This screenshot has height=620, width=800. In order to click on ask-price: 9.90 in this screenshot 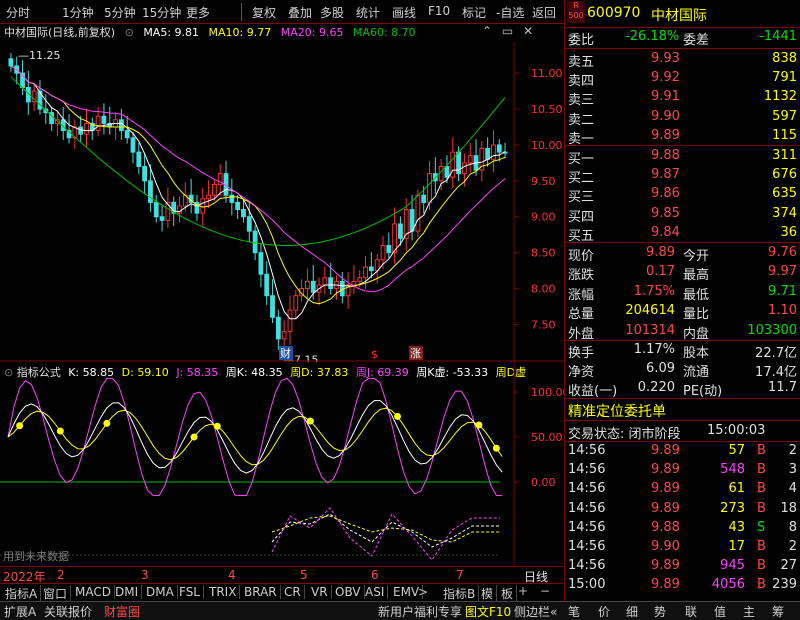, I will do `click(665, 116)`.